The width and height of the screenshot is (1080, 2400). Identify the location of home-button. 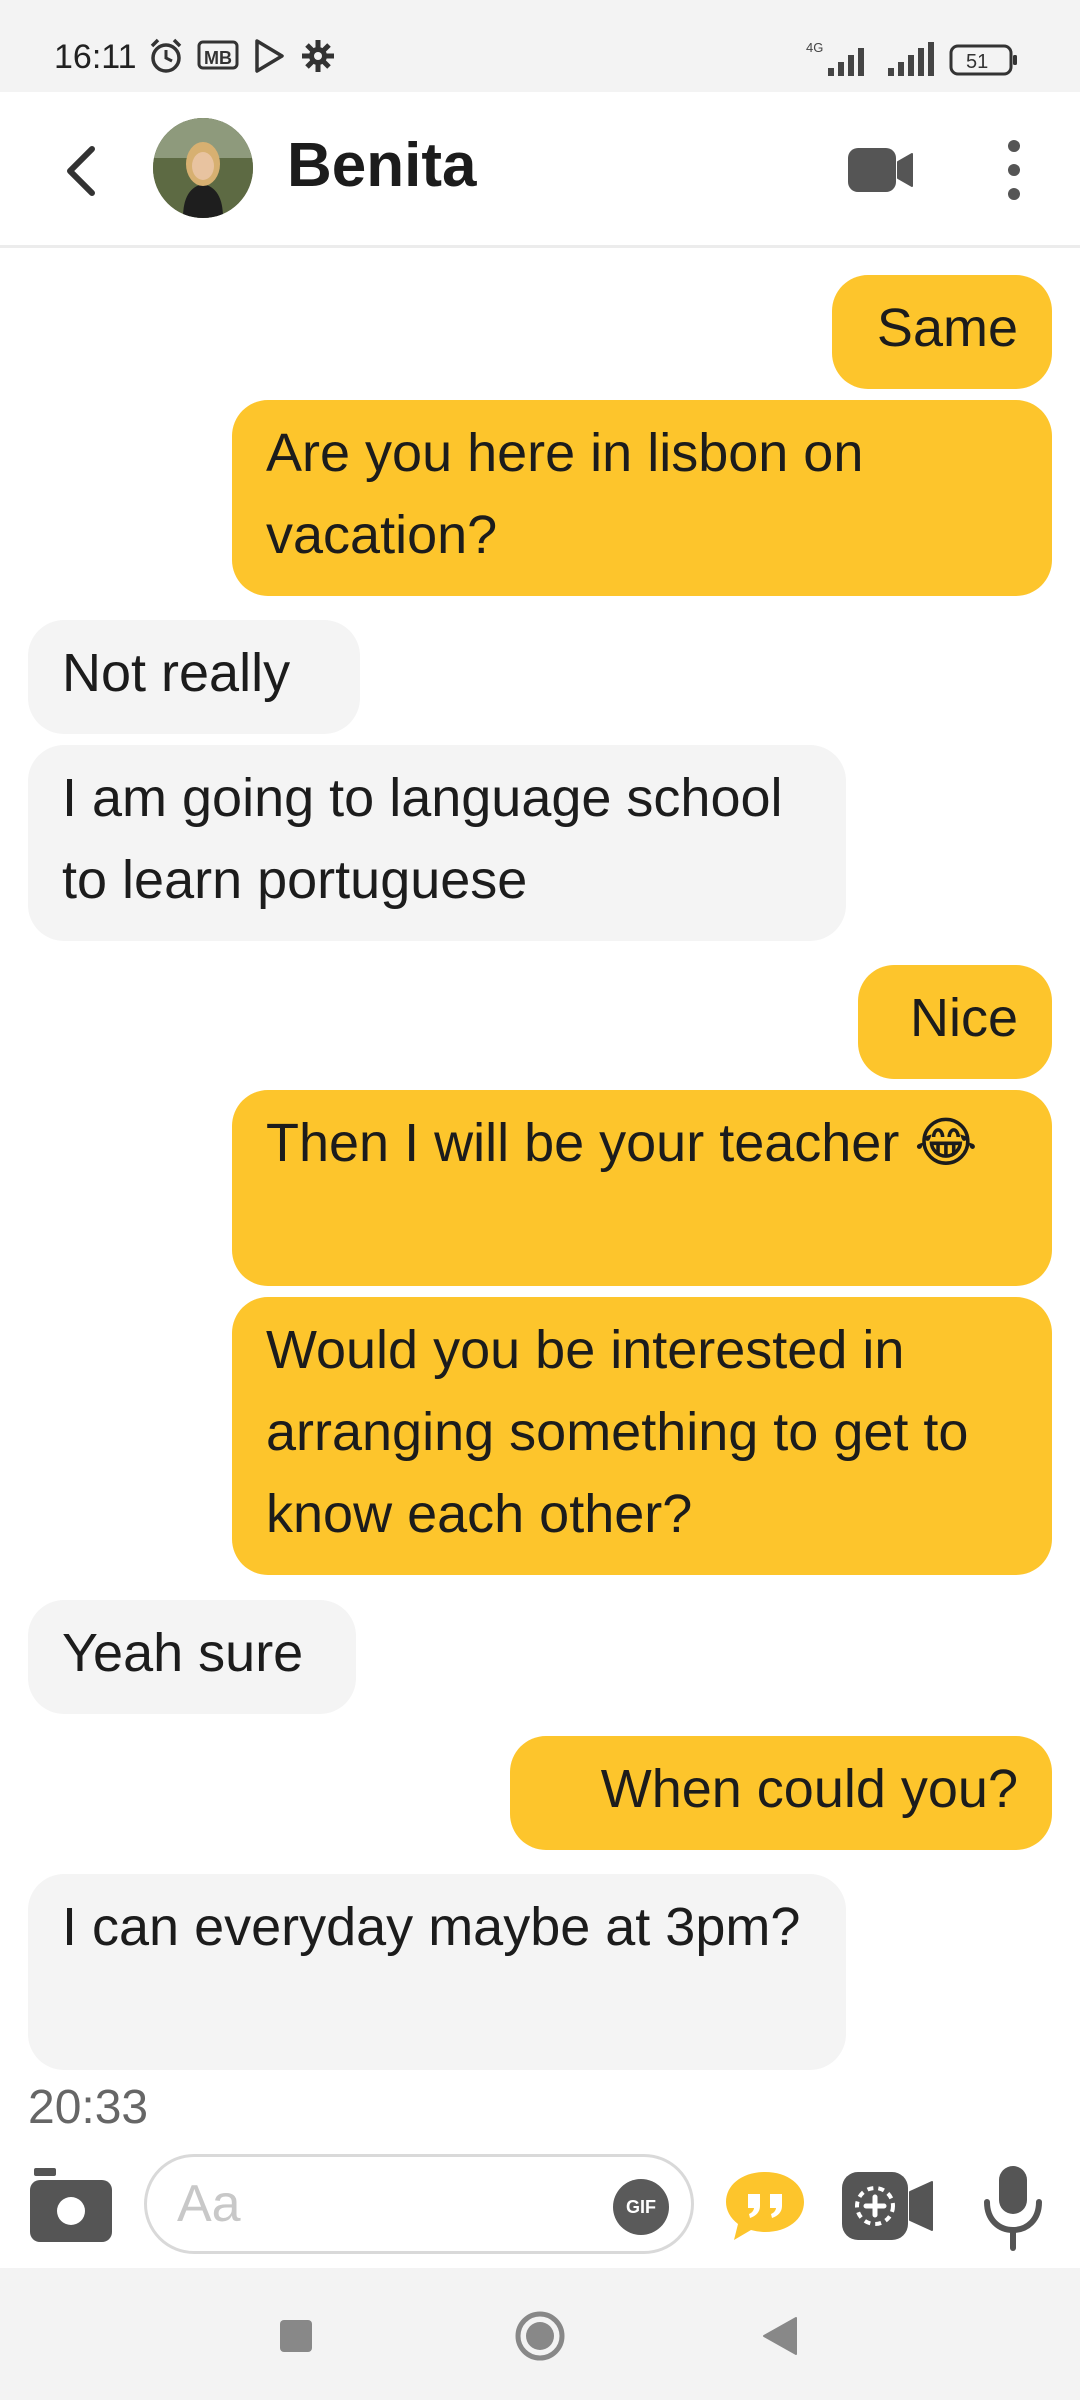
(540, 2336).